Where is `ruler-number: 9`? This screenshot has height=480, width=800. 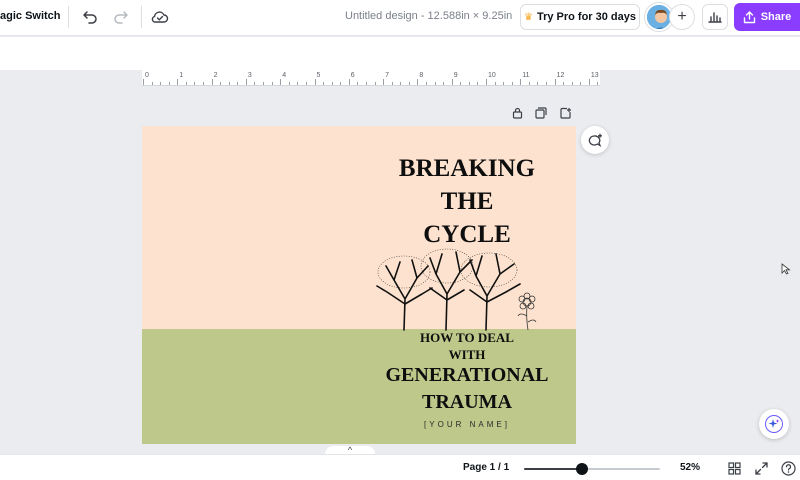 ruler-number: 9 is located at coordinates (455, 75).